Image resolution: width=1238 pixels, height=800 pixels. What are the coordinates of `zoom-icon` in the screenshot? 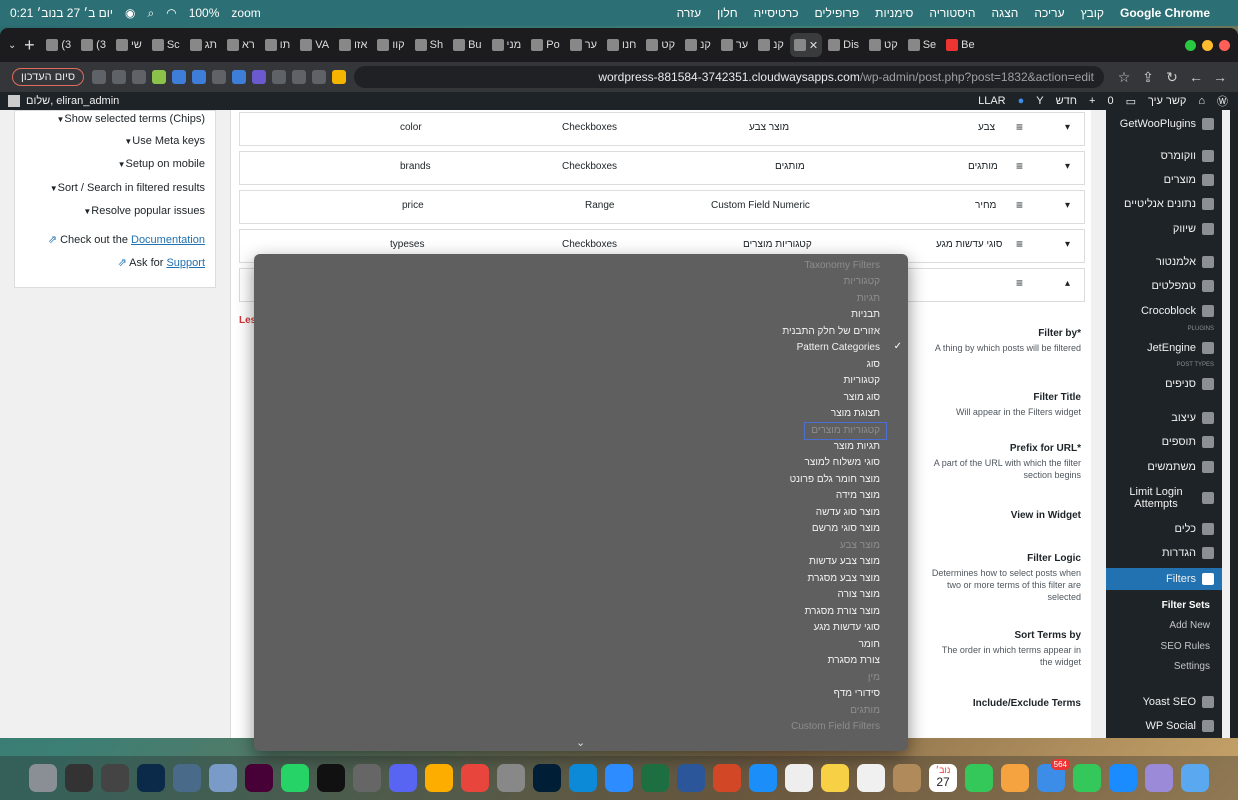 It's located at (619, 778).